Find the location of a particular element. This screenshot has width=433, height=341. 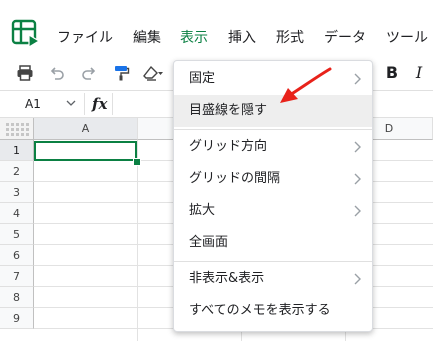

menu-item-label: 拡大 is located at coordinates (202, 210).